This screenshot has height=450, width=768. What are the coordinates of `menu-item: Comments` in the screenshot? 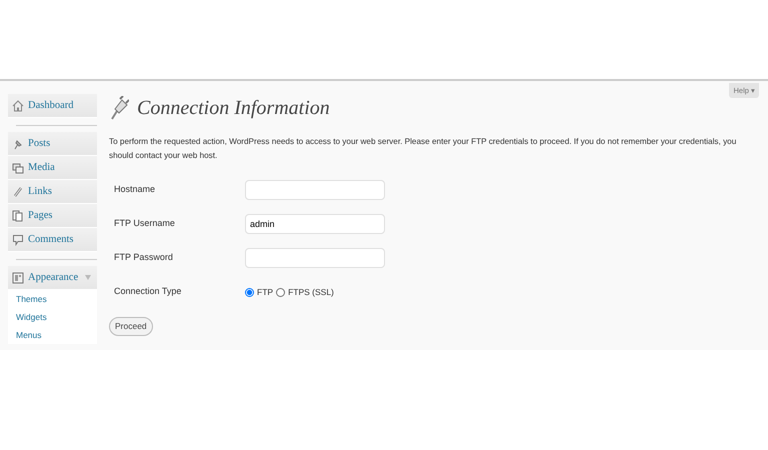 It's located at (52, 240).